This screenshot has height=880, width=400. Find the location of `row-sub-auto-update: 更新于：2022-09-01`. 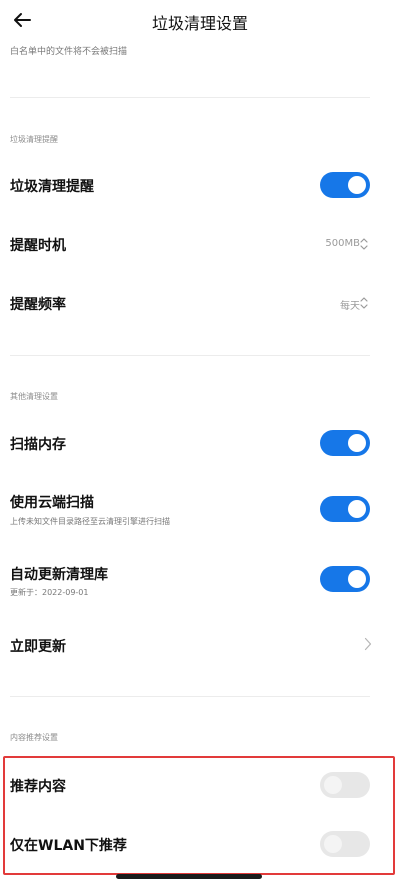

row-sub-auto-update: 更新于：2022-09-01 is located at coordinates (49, 592).